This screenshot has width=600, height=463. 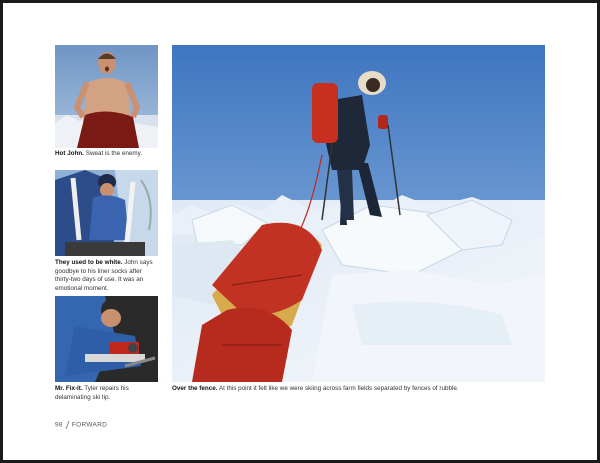 What do you see at coordinates (106, 213) in the screenshot?
I see `photo-white-socks` at bounding box center [106, 213].